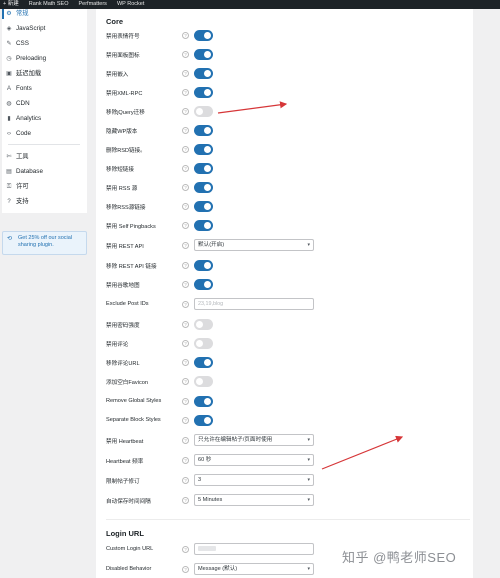  Describe the element at coordinates (203, 381) in the screenshot. I see `add-blank-favicon-toggle` at that location.